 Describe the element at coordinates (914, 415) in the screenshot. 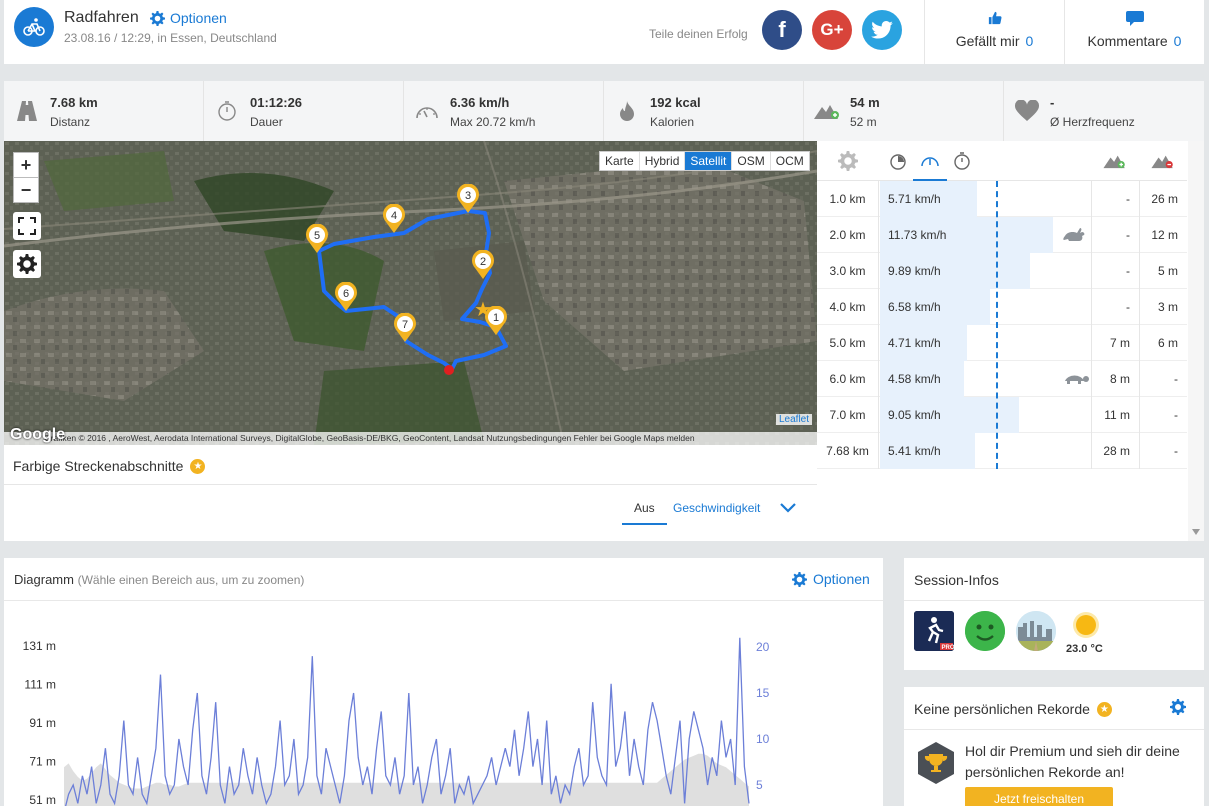

I see `split-speed: 9.05 km/h` at that location.